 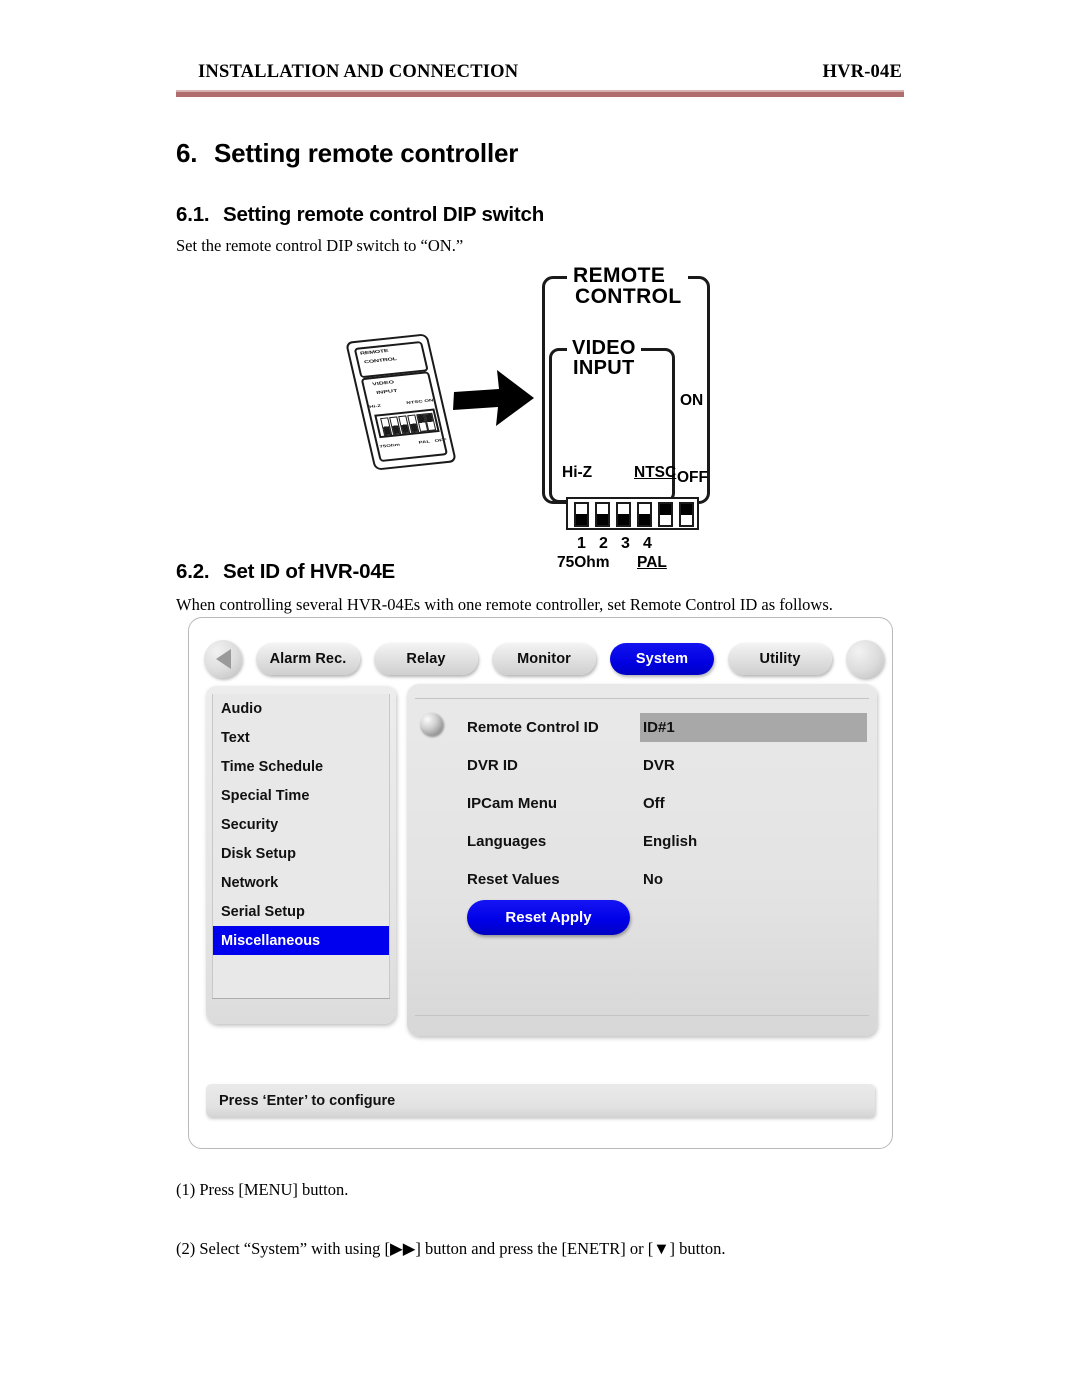 I want to click on tab-system: System, so click(x=662, y=659).